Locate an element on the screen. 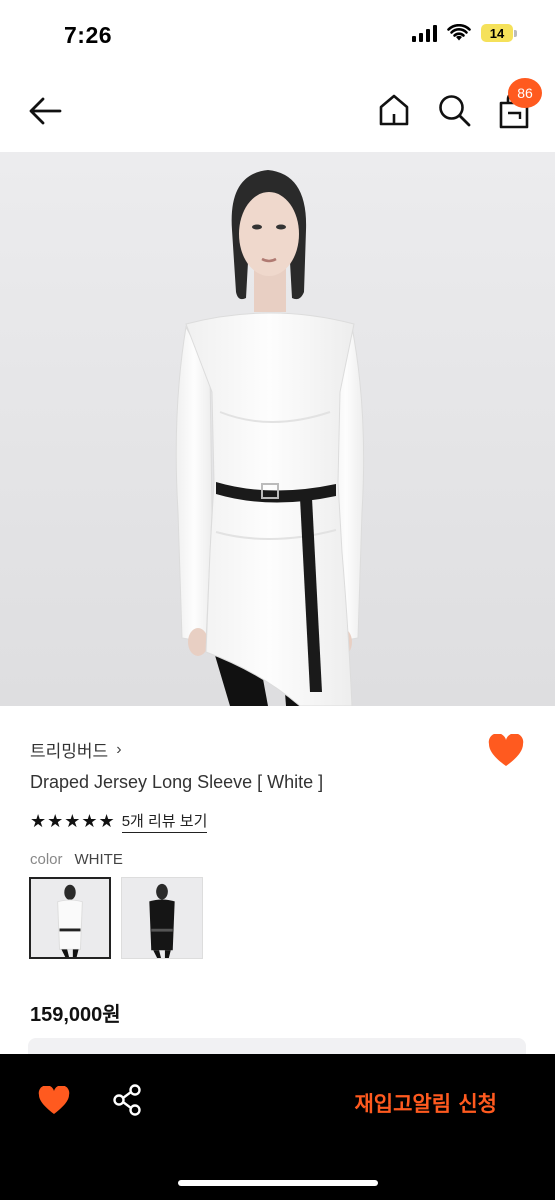 This screenshot has width=555, height=1200. color-label: color is located at coordinates (46, 859).